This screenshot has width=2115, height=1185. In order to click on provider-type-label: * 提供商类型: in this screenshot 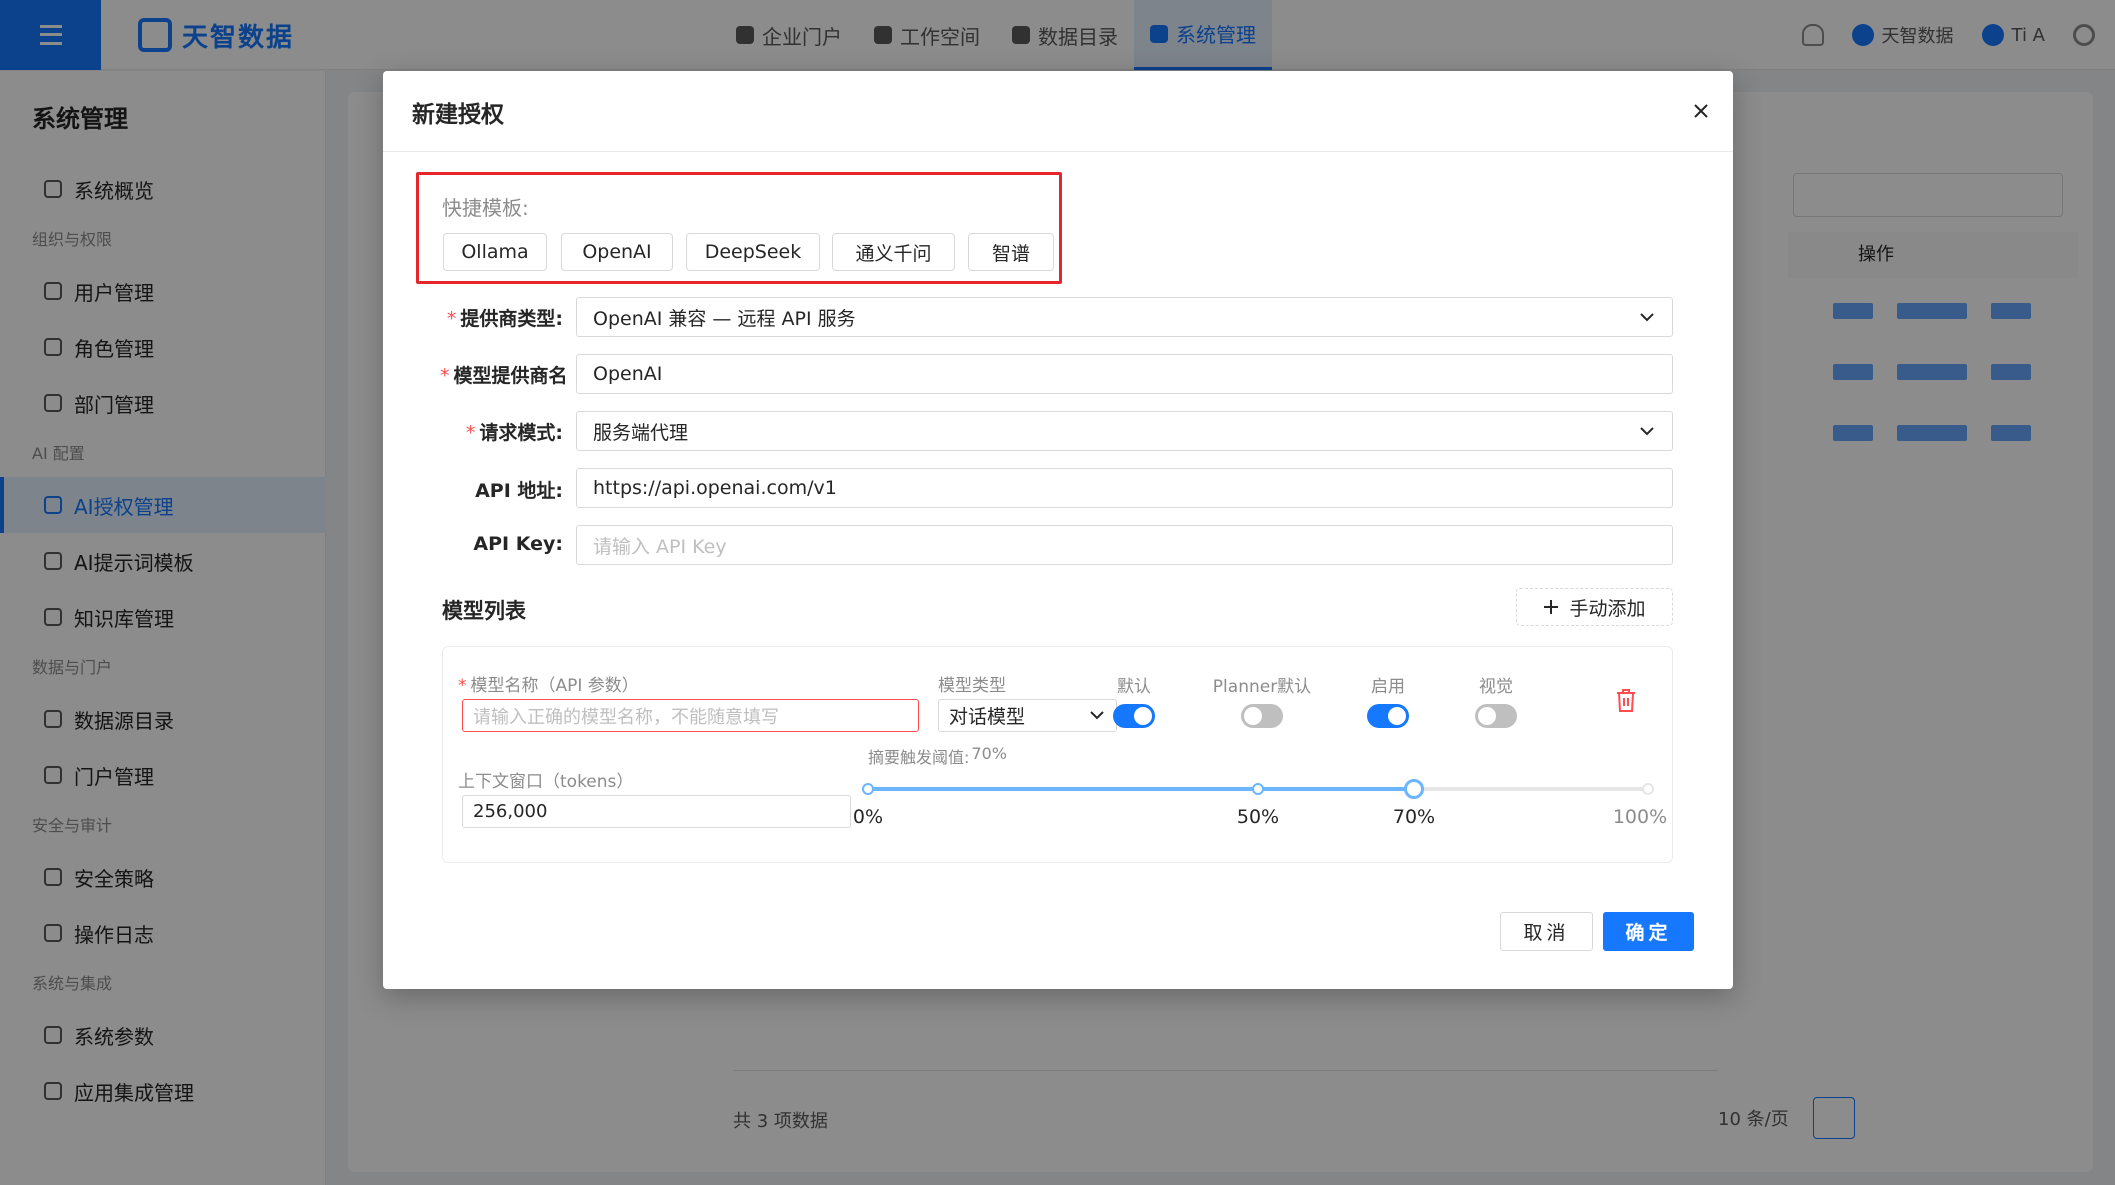, I will do `click(504, 319)`.